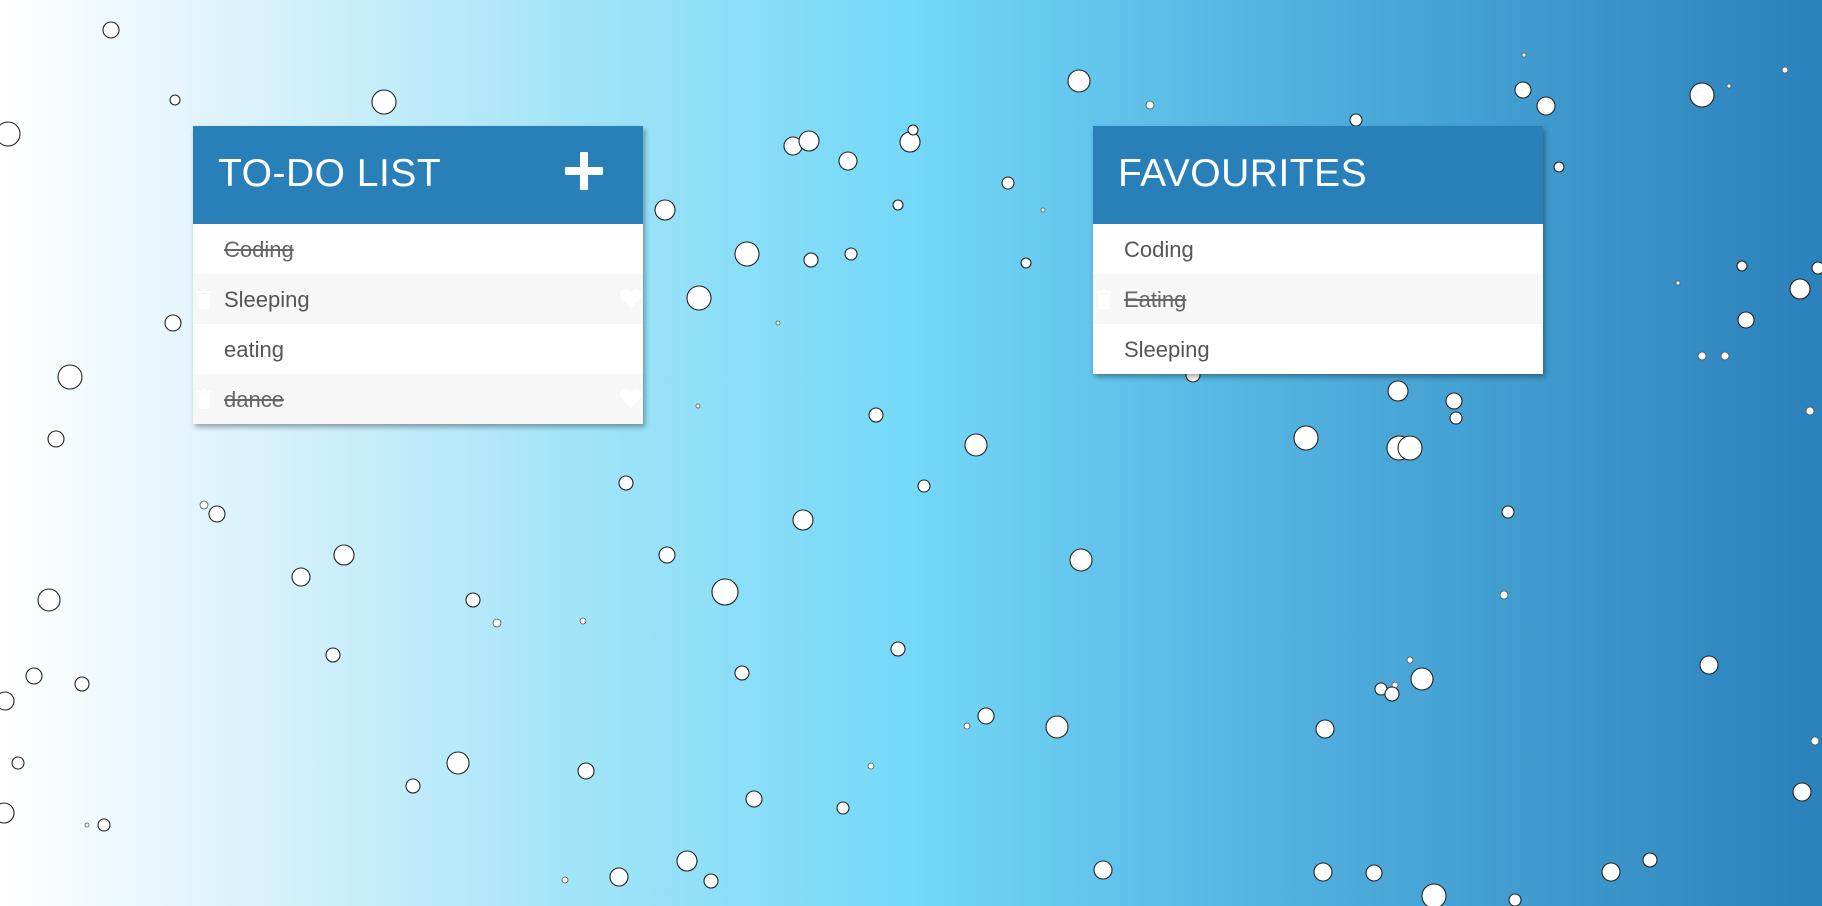  What do you see at coordinates (1318, 349) in the screenshot?
I see `favourite-item-sleeping: Sleeping` at bounding box center [1318, 349].